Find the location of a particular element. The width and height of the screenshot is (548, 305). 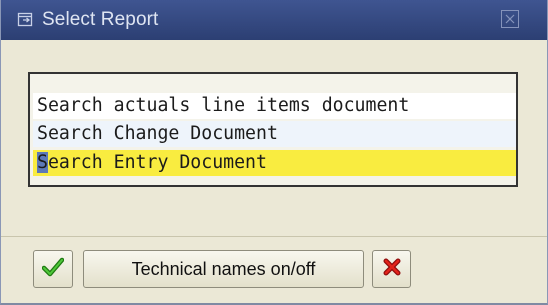

text-cursor: S is located at coordinates (42, 162).